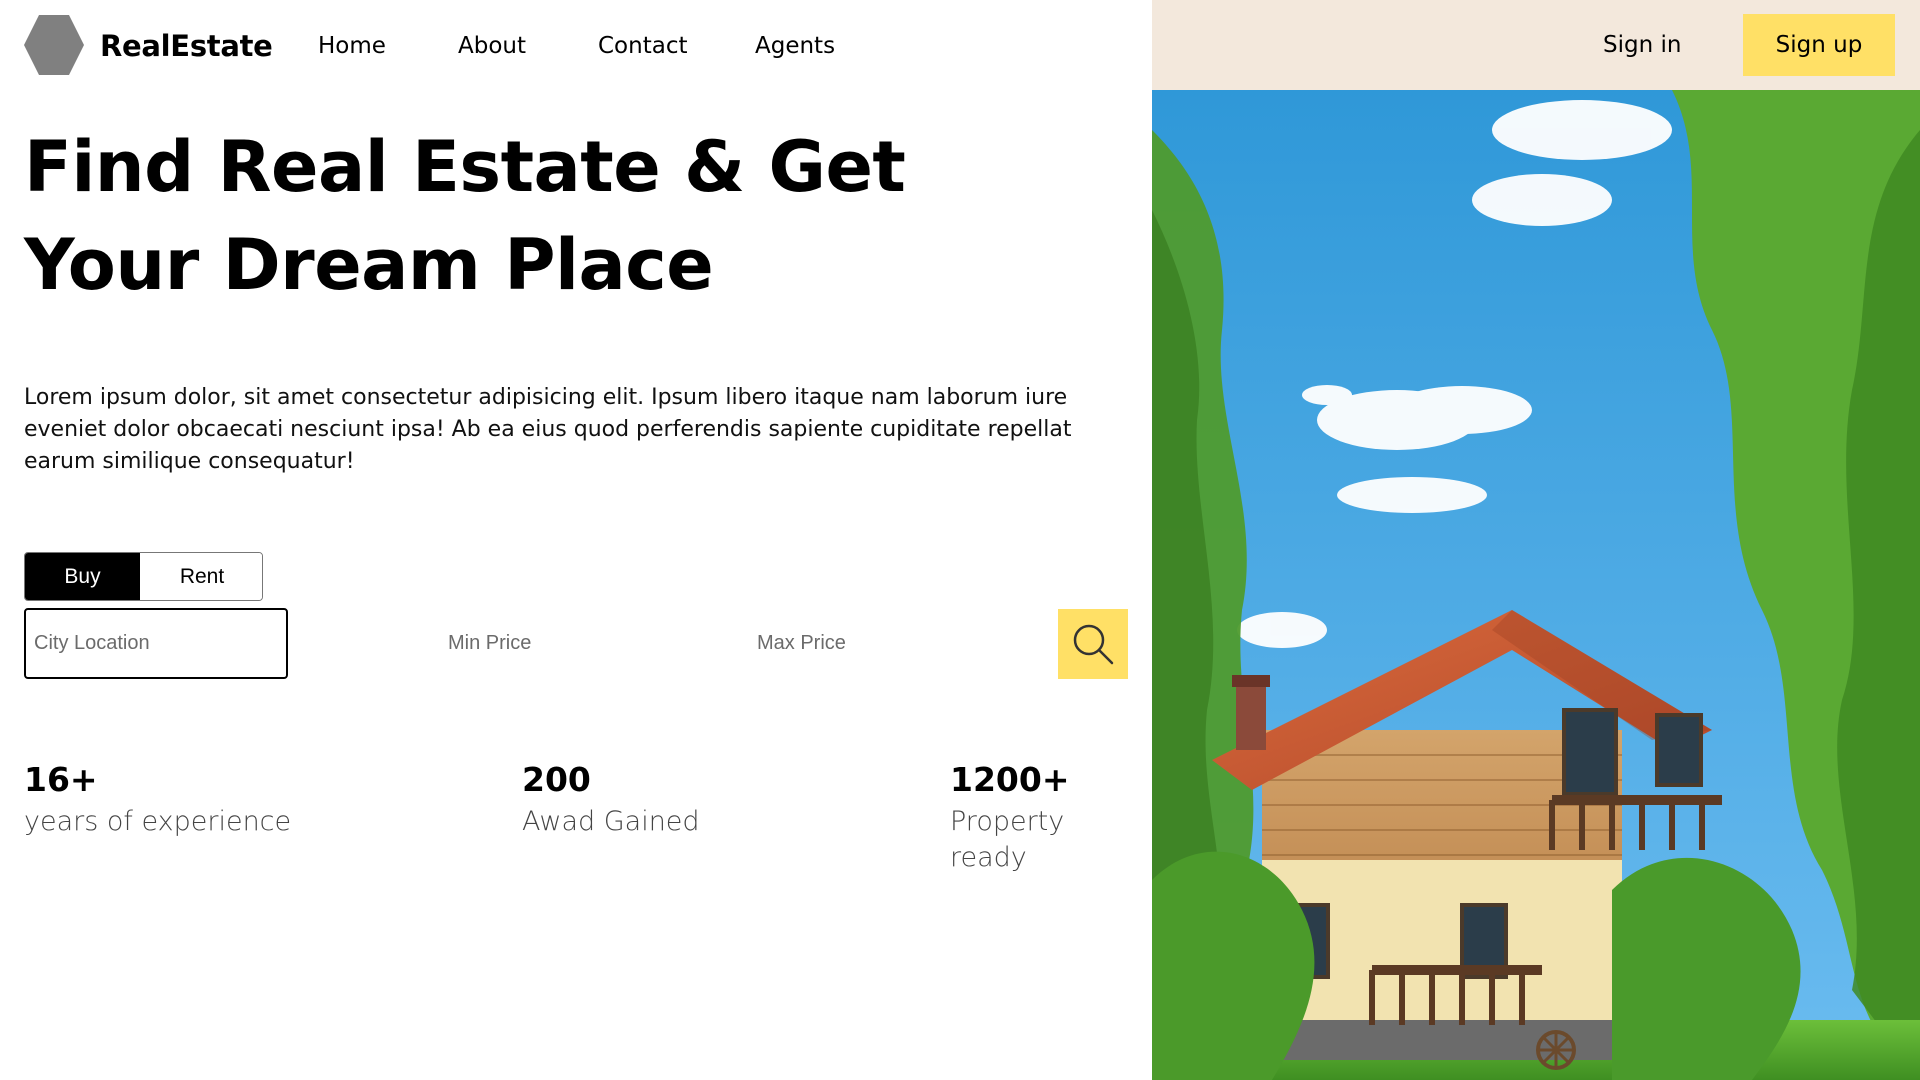 The height and width of the screenshot is (1080, 1920). I want to click on nav-link-about: About, so click(492, 46).